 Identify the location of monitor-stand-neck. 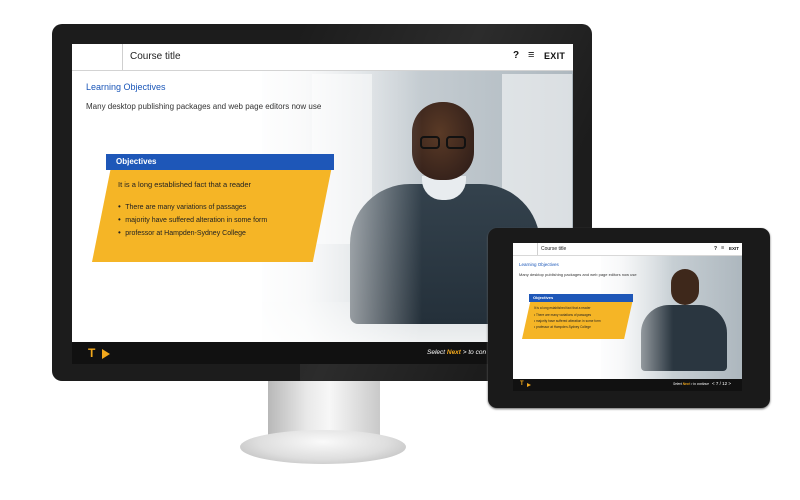
(324, 409).